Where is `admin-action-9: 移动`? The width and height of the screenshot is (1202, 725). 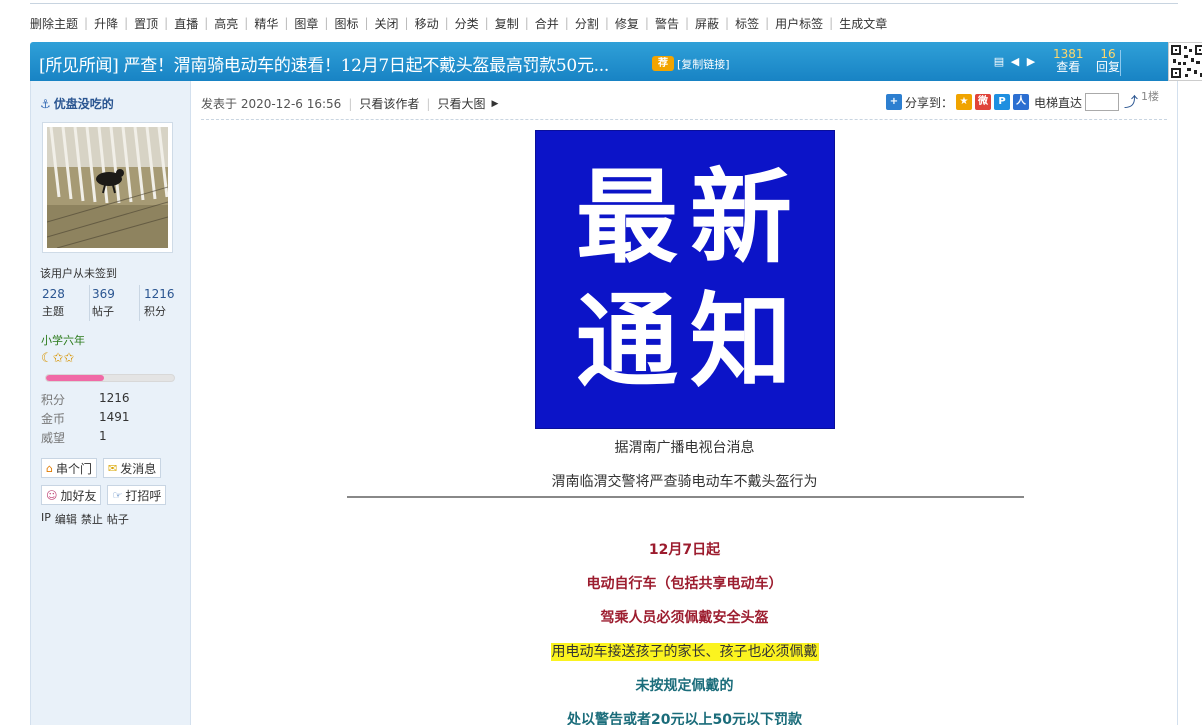 admin-action-9: 移动 is located at coordinates (427, 23).